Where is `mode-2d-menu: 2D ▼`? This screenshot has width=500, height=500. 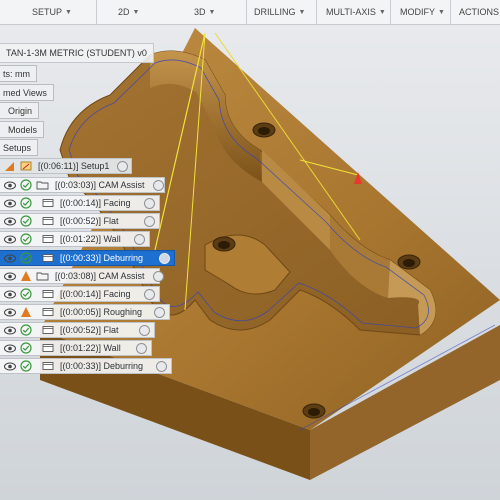
mode-2d-menu: 2D ▼ is located at coordinates (128, 12).